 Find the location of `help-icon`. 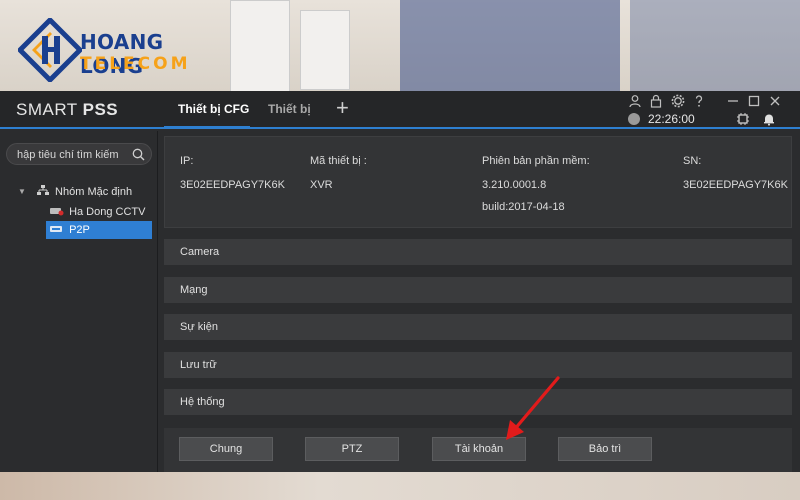

help-icon is located at coordinates (699, 101).